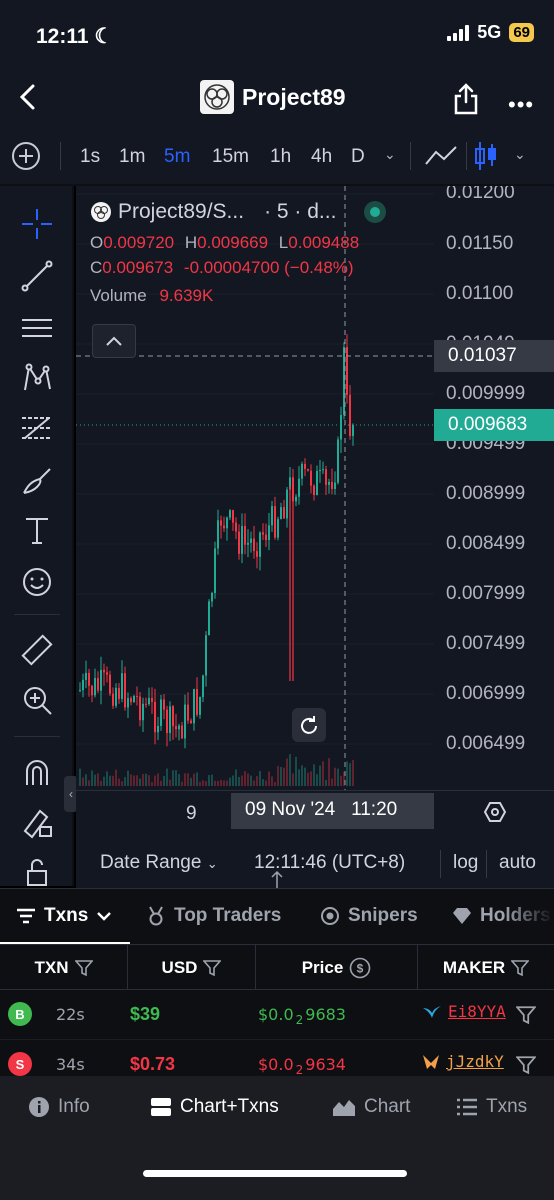  I want to click on o-value: 0.009720, so click(139, 242).